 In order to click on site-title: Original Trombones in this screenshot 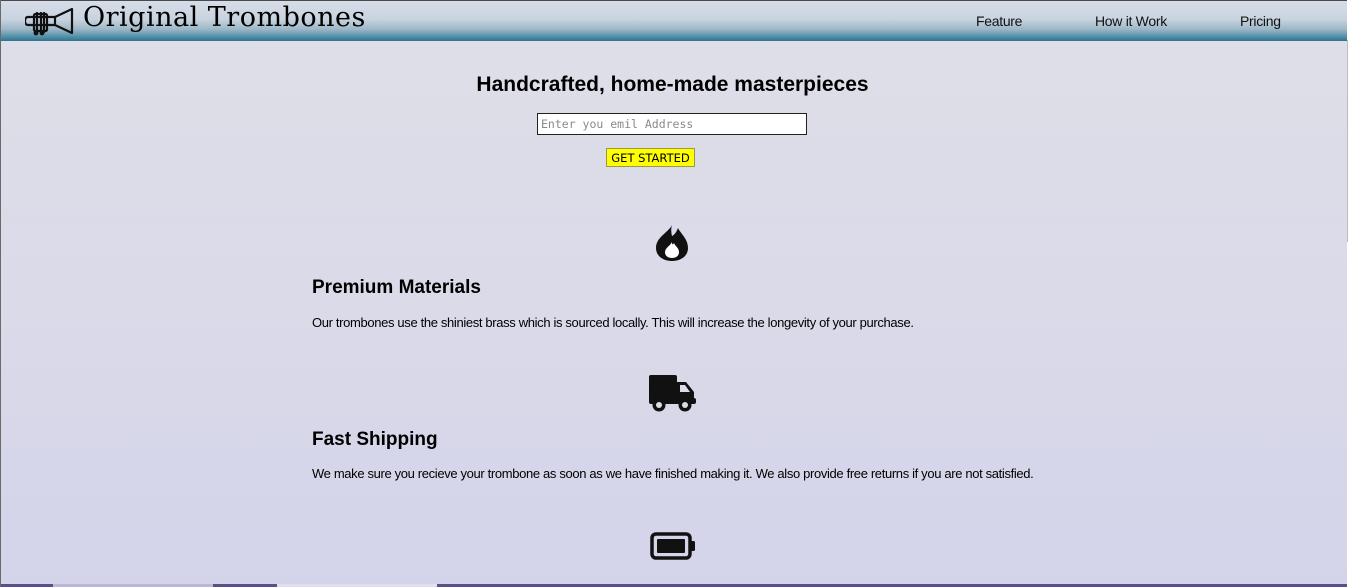, I will do `click(224, 17)`.